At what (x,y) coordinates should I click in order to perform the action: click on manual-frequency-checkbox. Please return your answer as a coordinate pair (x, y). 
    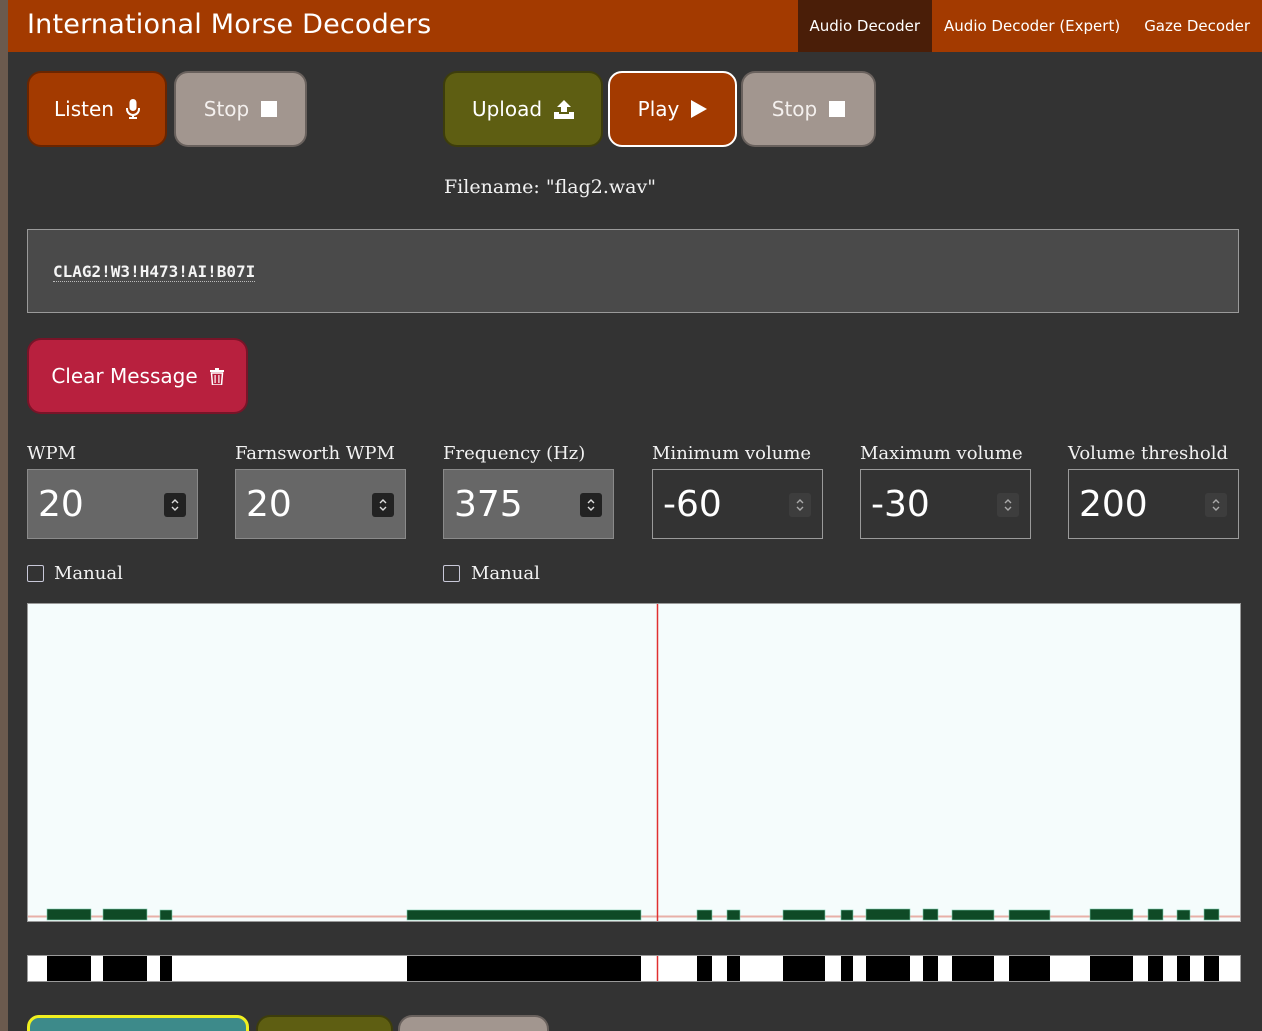
    Looking at the image, I should click on (451, 573).